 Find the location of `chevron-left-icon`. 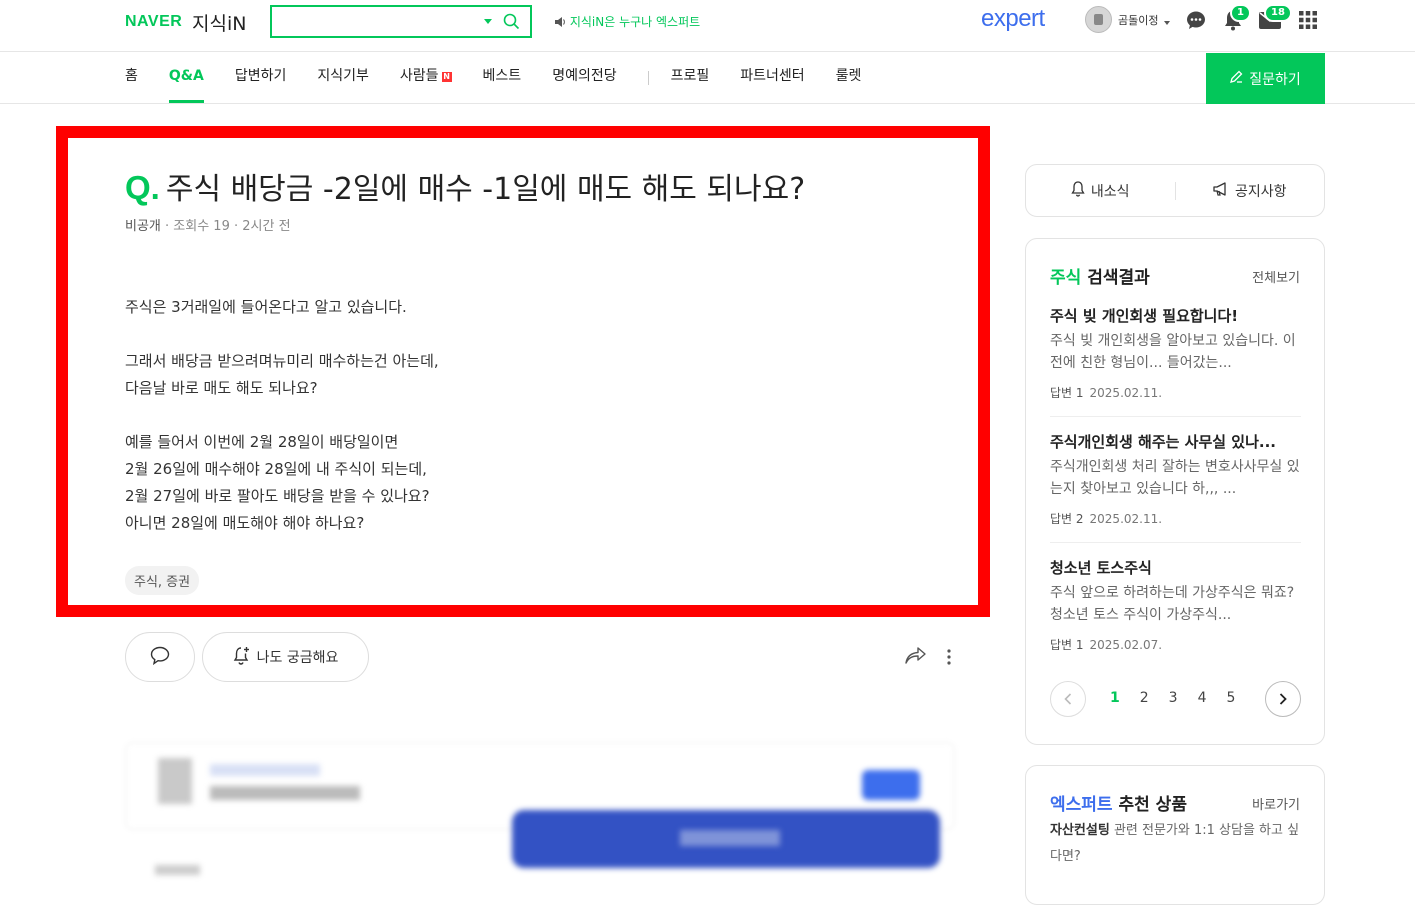

chevron-left-icon is located at coordinates (1068, 699).